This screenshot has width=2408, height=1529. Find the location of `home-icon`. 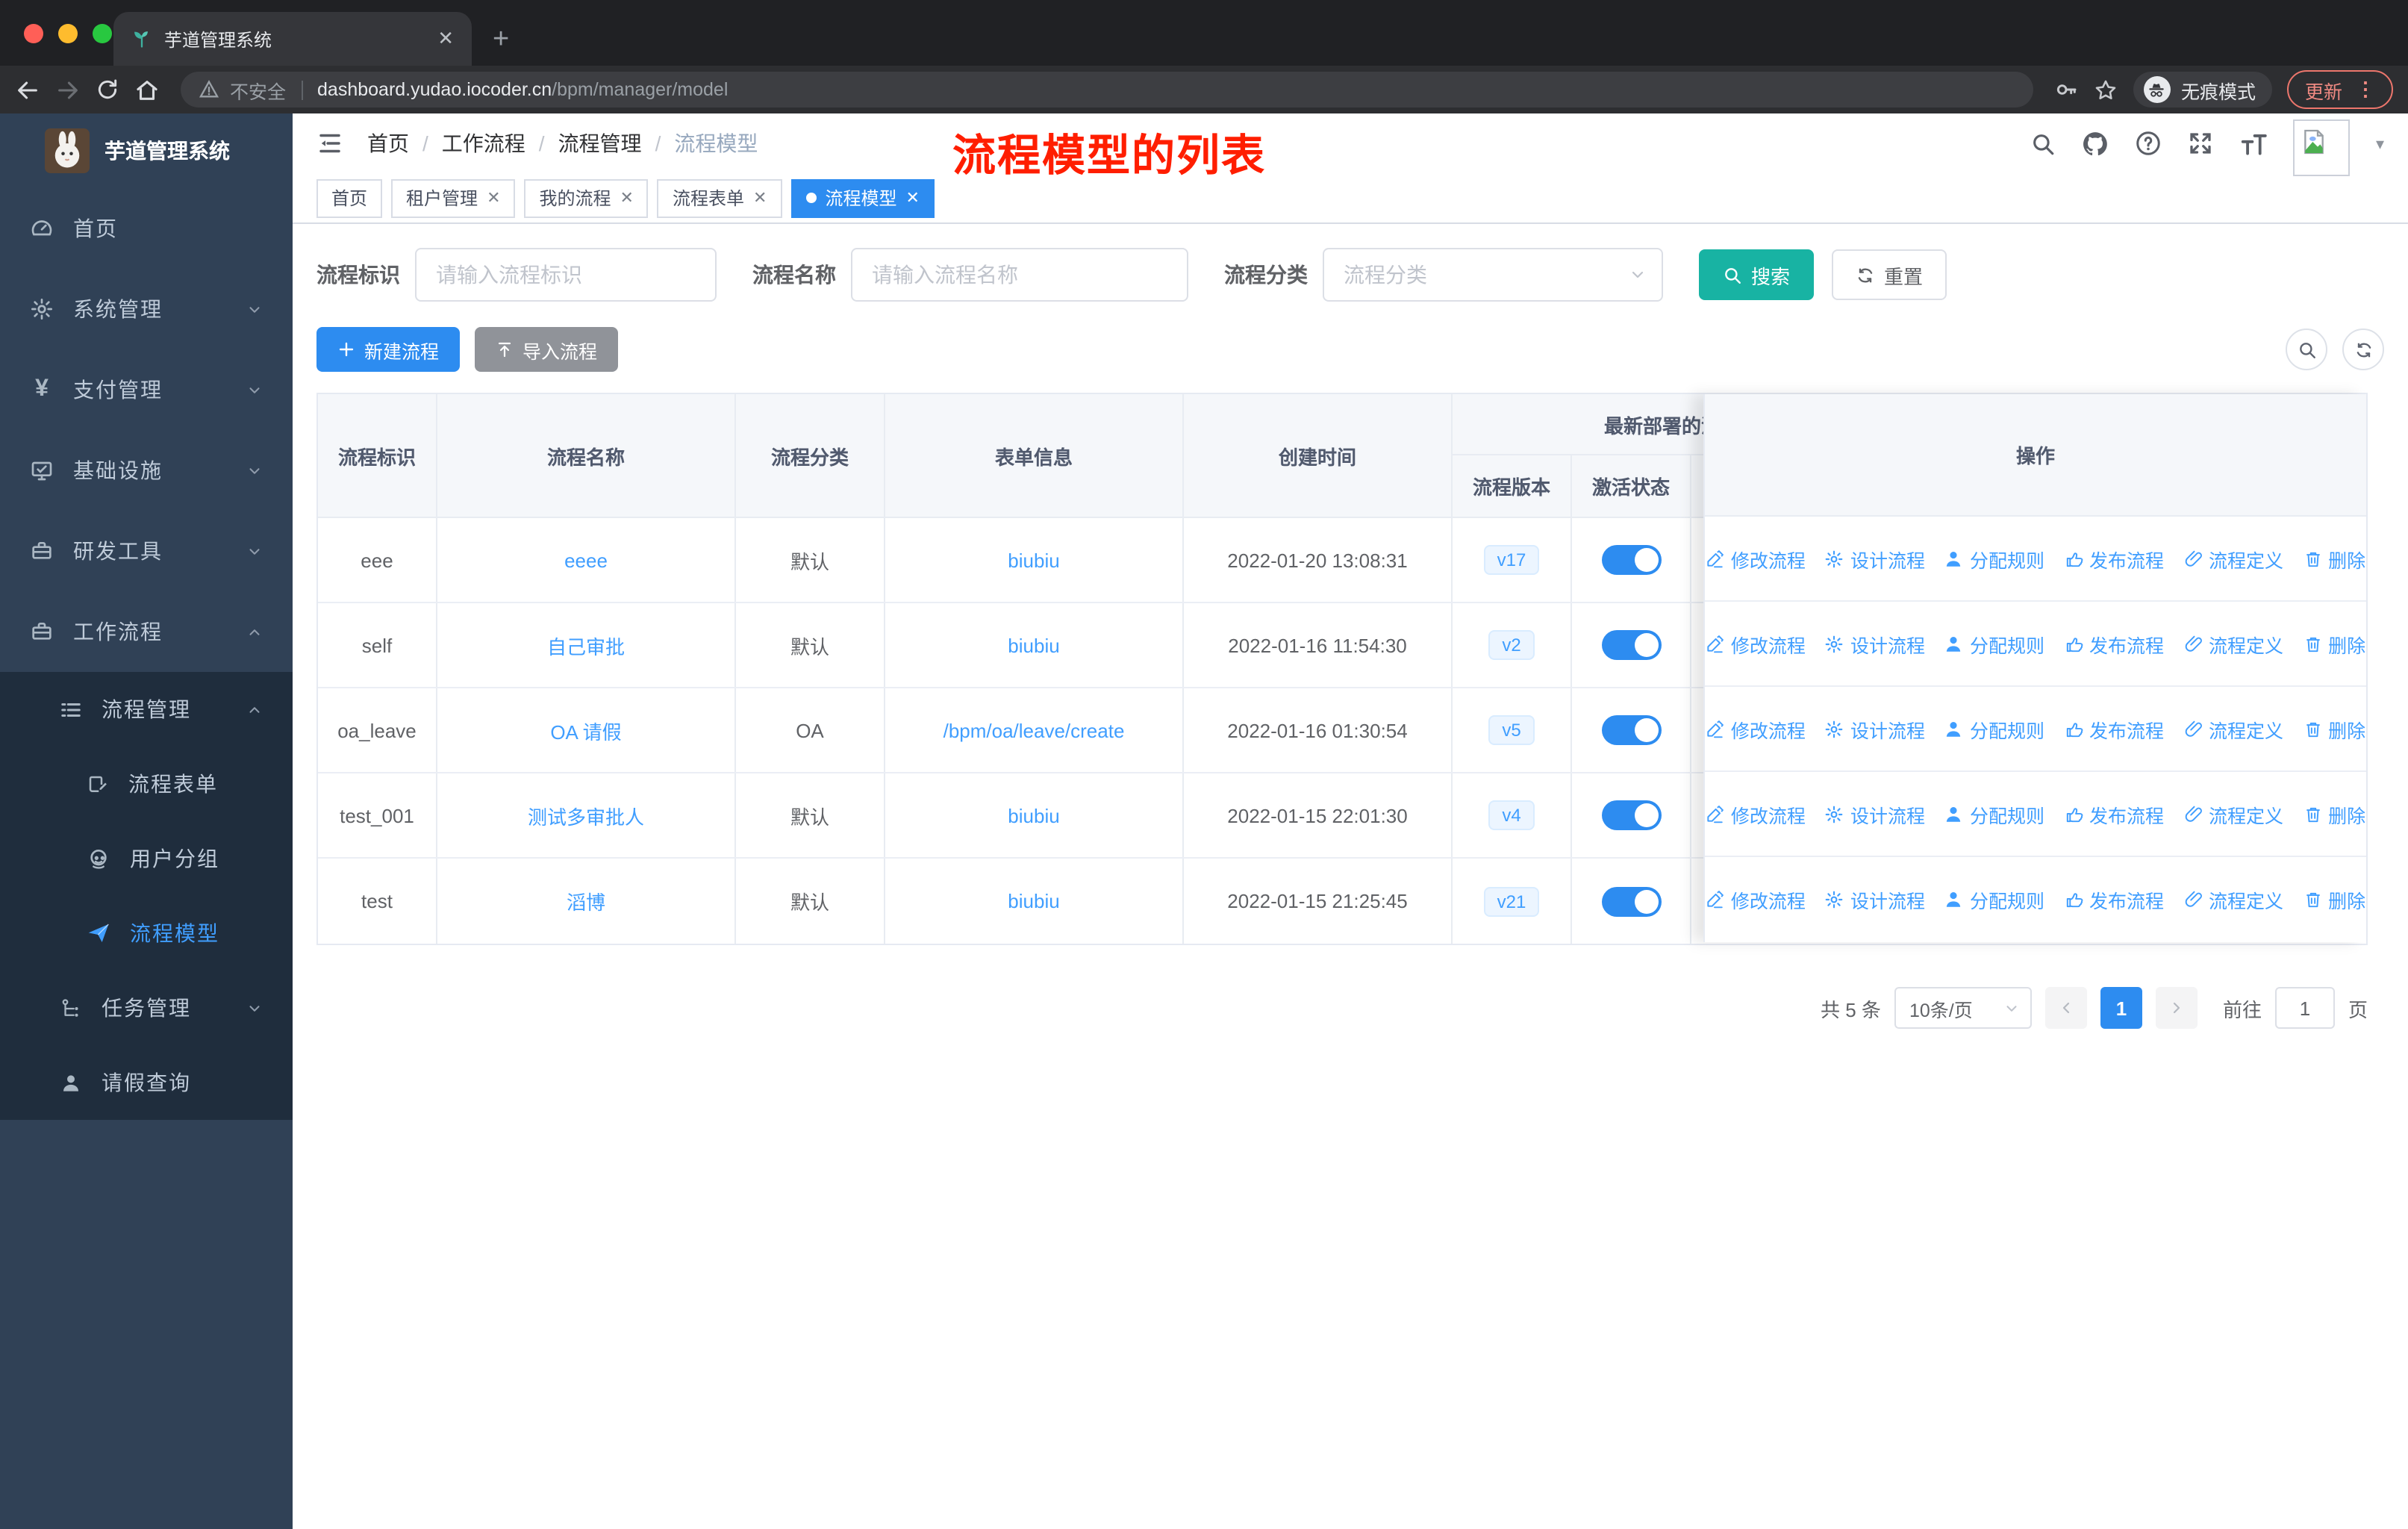

home-icon is located at coordinates (147, 89).